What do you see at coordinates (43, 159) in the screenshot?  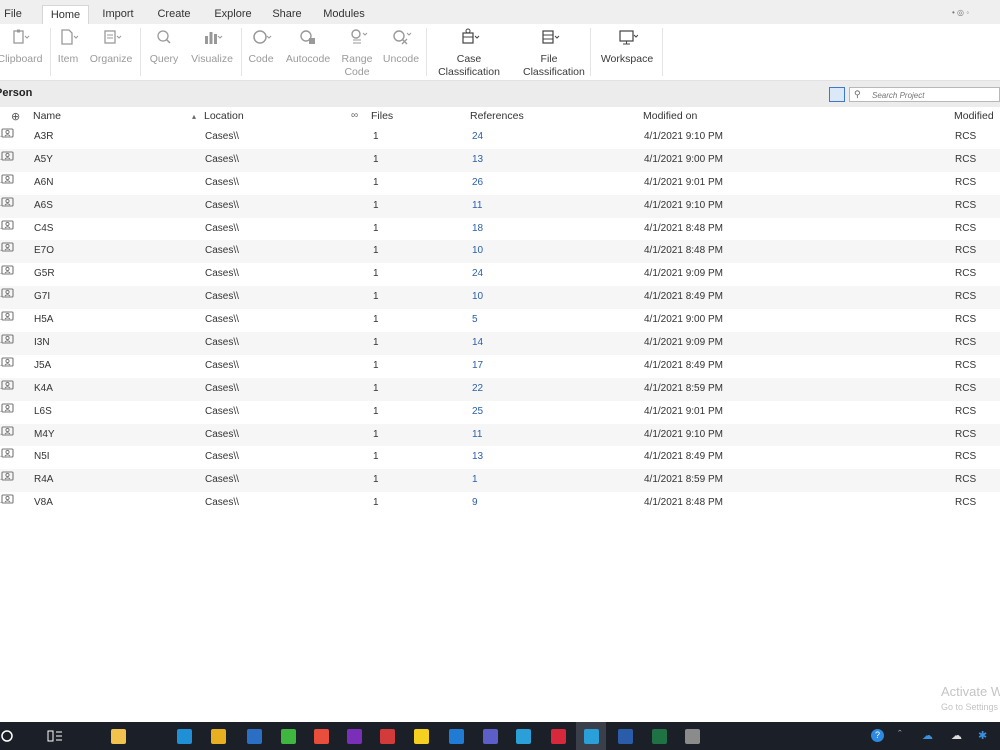 I see `cell-name: A5Y` at bounding box center [43, 159].